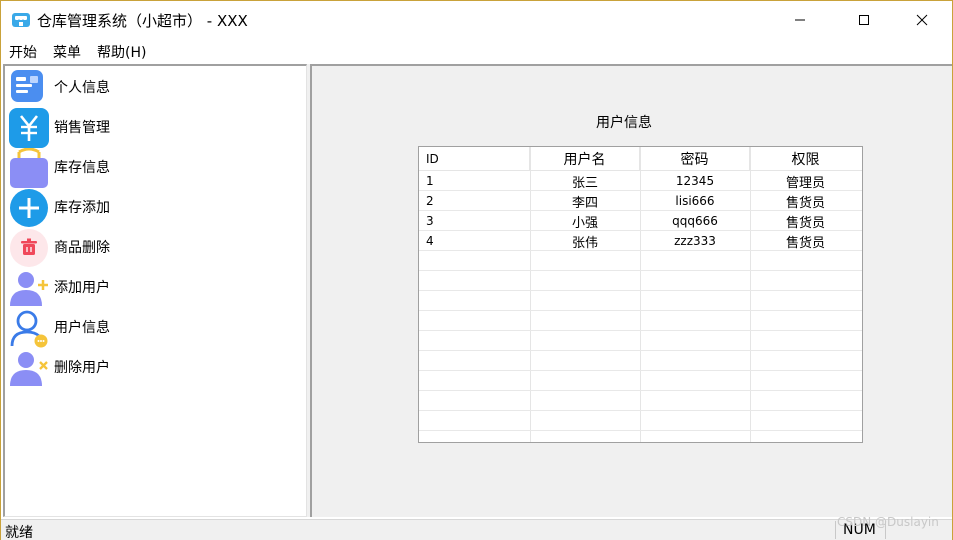 This screenshot has height=540, width=953. I want to click on cell-username: 李四, so click(584, 203).